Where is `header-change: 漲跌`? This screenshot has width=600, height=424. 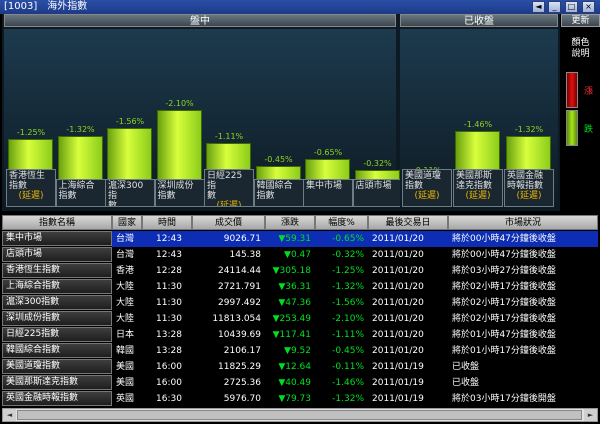
header-change: 漲跌 is located at coordinates (290, 222).